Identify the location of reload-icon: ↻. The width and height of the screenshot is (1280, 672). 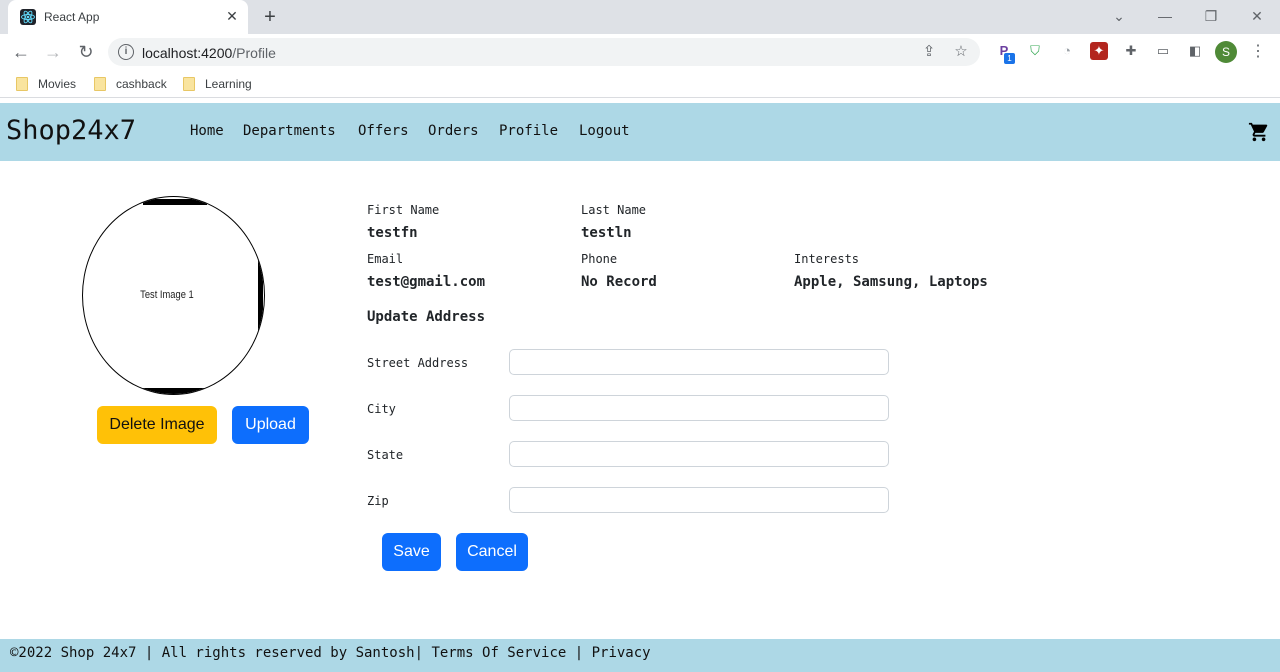
(86, 52).